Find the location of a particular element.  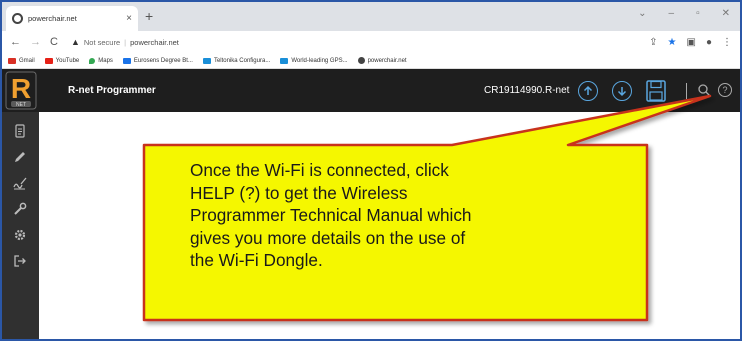

signature-icon is located at coordinates (20, 183).